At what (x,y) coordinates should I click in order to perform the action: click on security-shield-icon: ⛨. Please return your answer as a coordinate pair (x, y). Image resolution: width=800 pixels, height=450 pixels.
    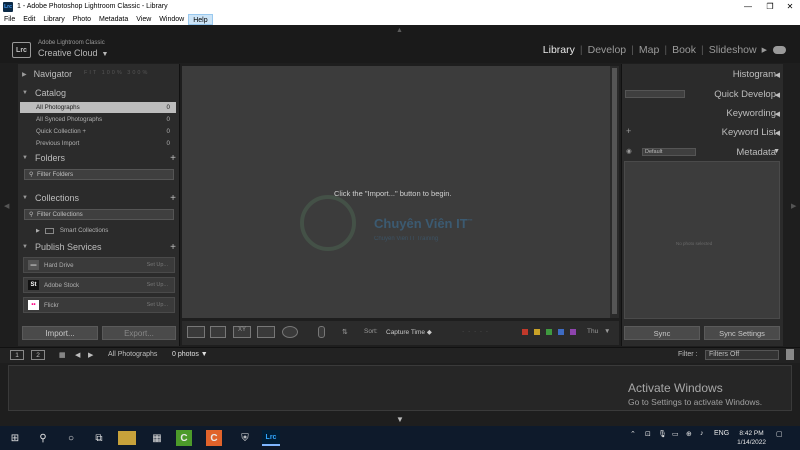
    Looking at the image, I should click on (245, 438).